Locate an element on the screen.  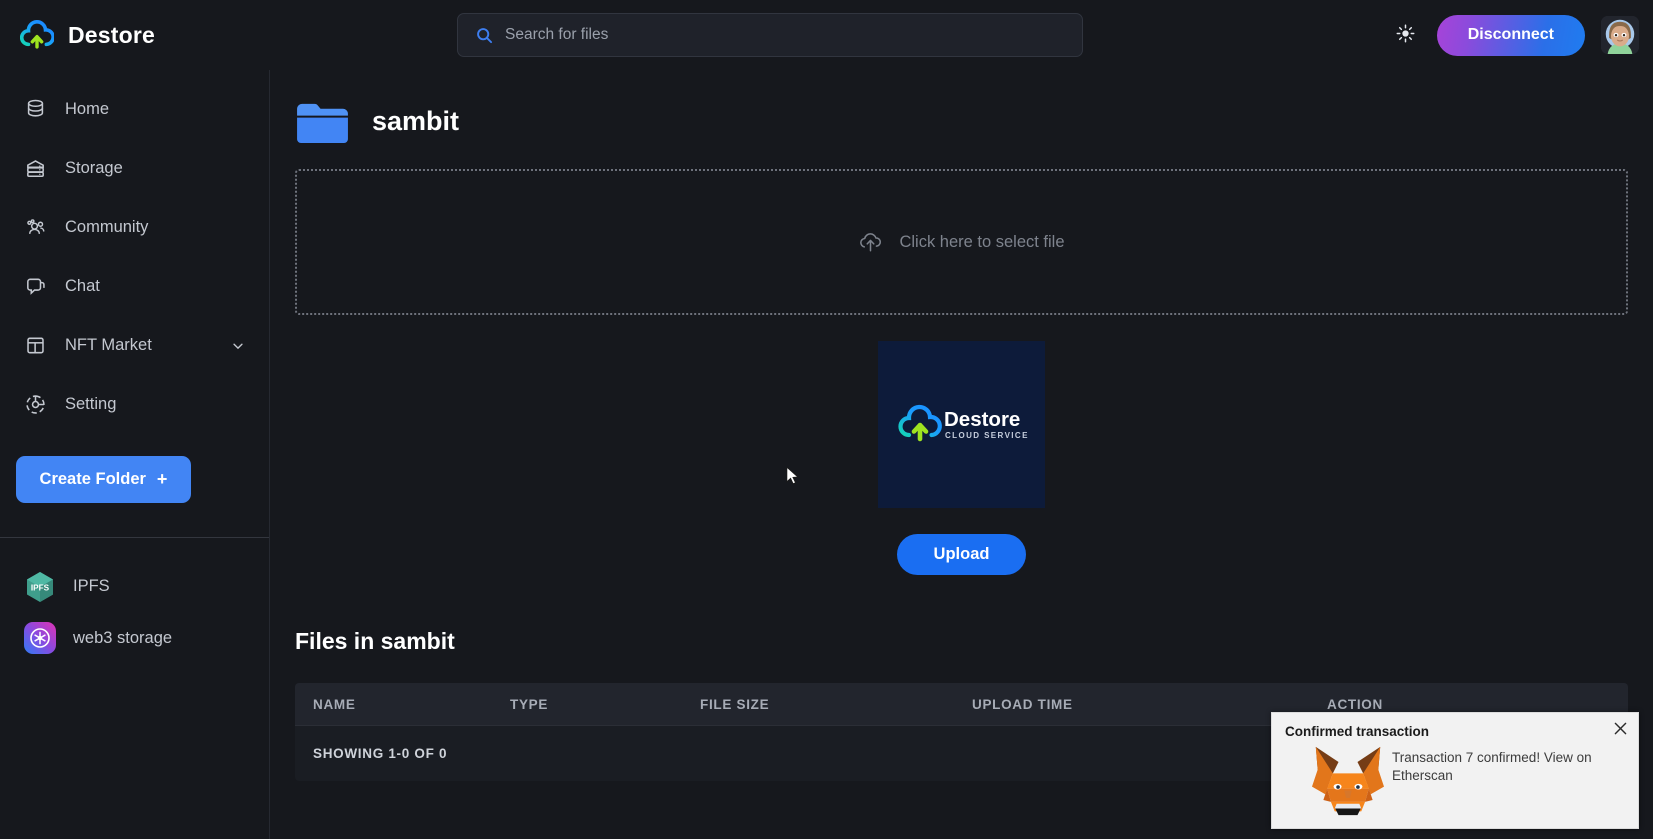
gear-icon is located at coordinates (35, 404).